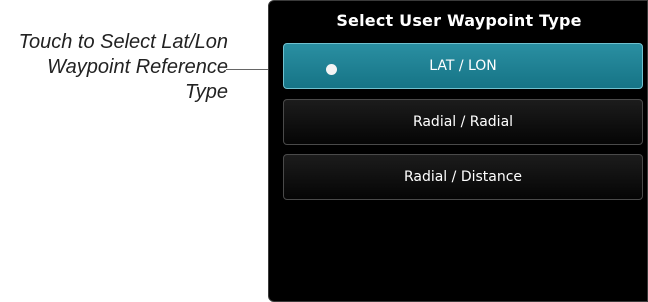 Image resolution: width=648 pixels, height=302 pixels. Describe the element at coordinates (459, 20) in the screenshot. I see `dialog-title: Select User Waypoint Type` at that location.